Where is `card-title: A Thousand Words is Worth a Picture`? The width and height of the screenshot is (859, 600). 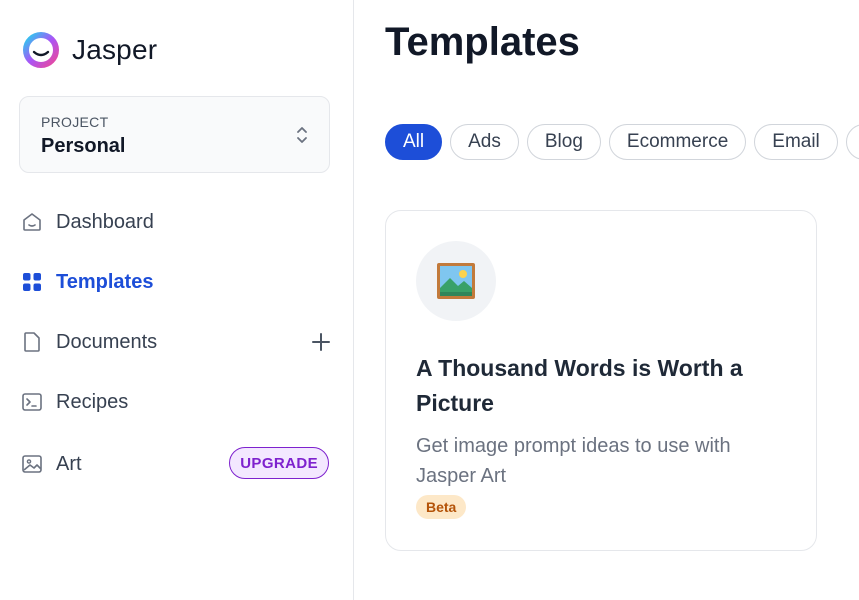 card-title: A Thousand Words is Worth a Picture is located at coordinates (579, 385).